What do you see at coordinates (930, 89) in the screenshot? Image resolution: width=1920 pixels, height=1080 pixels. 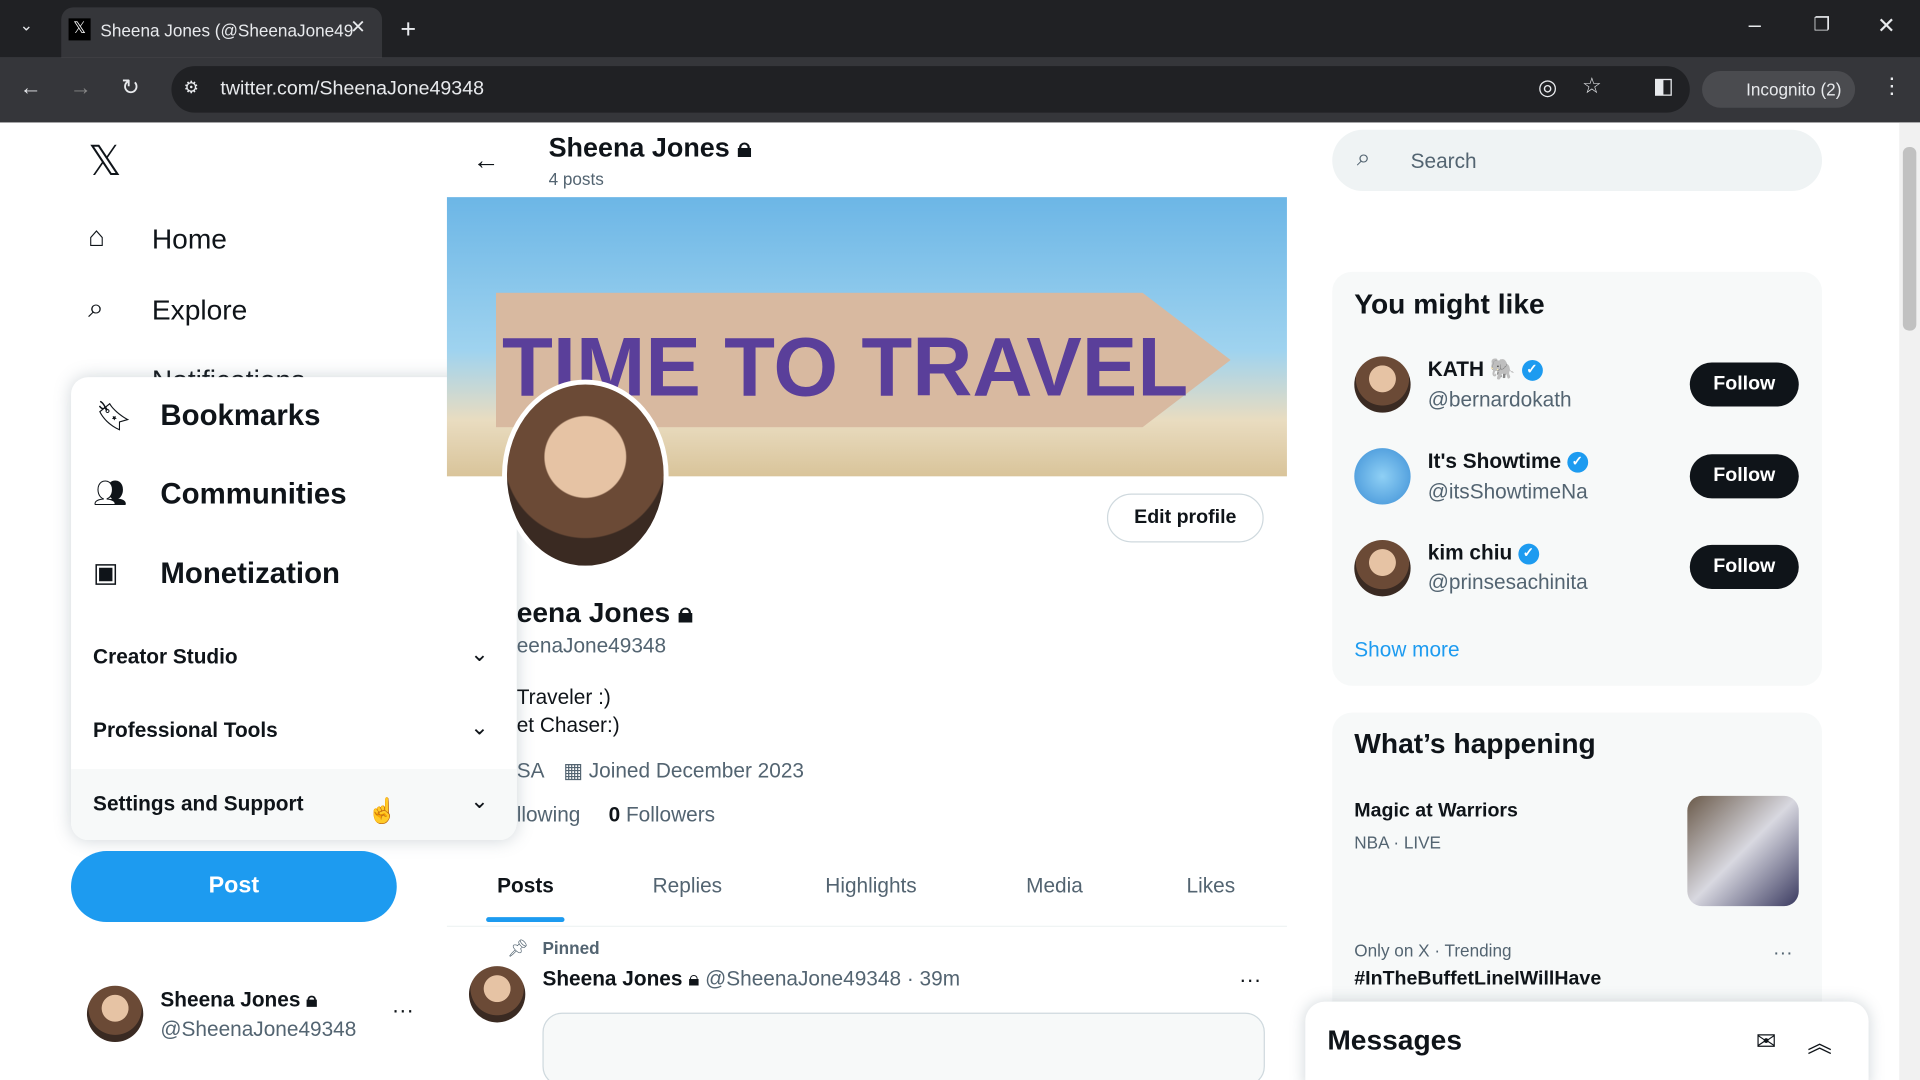 I see `address-bar: ⚙ twitter.com/SheenaJone49348` at bounding box center [930, 89].